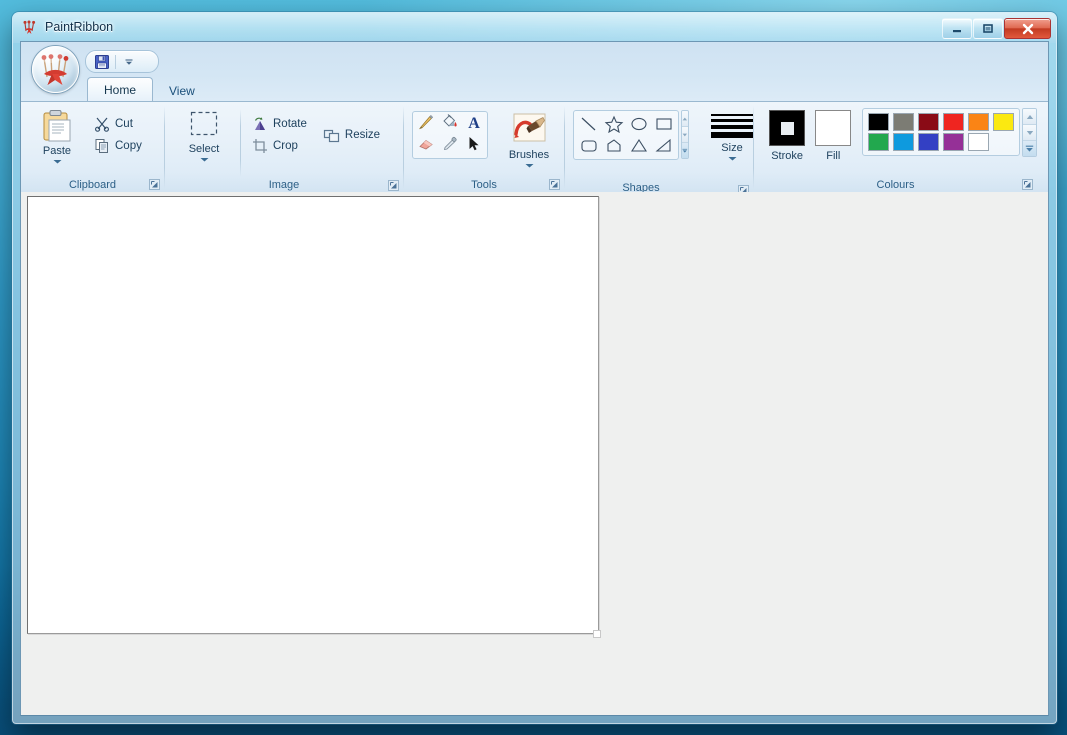 The height and width of the screenshot is (735, 1067). Describe the element at coordinates (332, 135) in the screenshot. I see `resize-icon` at that location.